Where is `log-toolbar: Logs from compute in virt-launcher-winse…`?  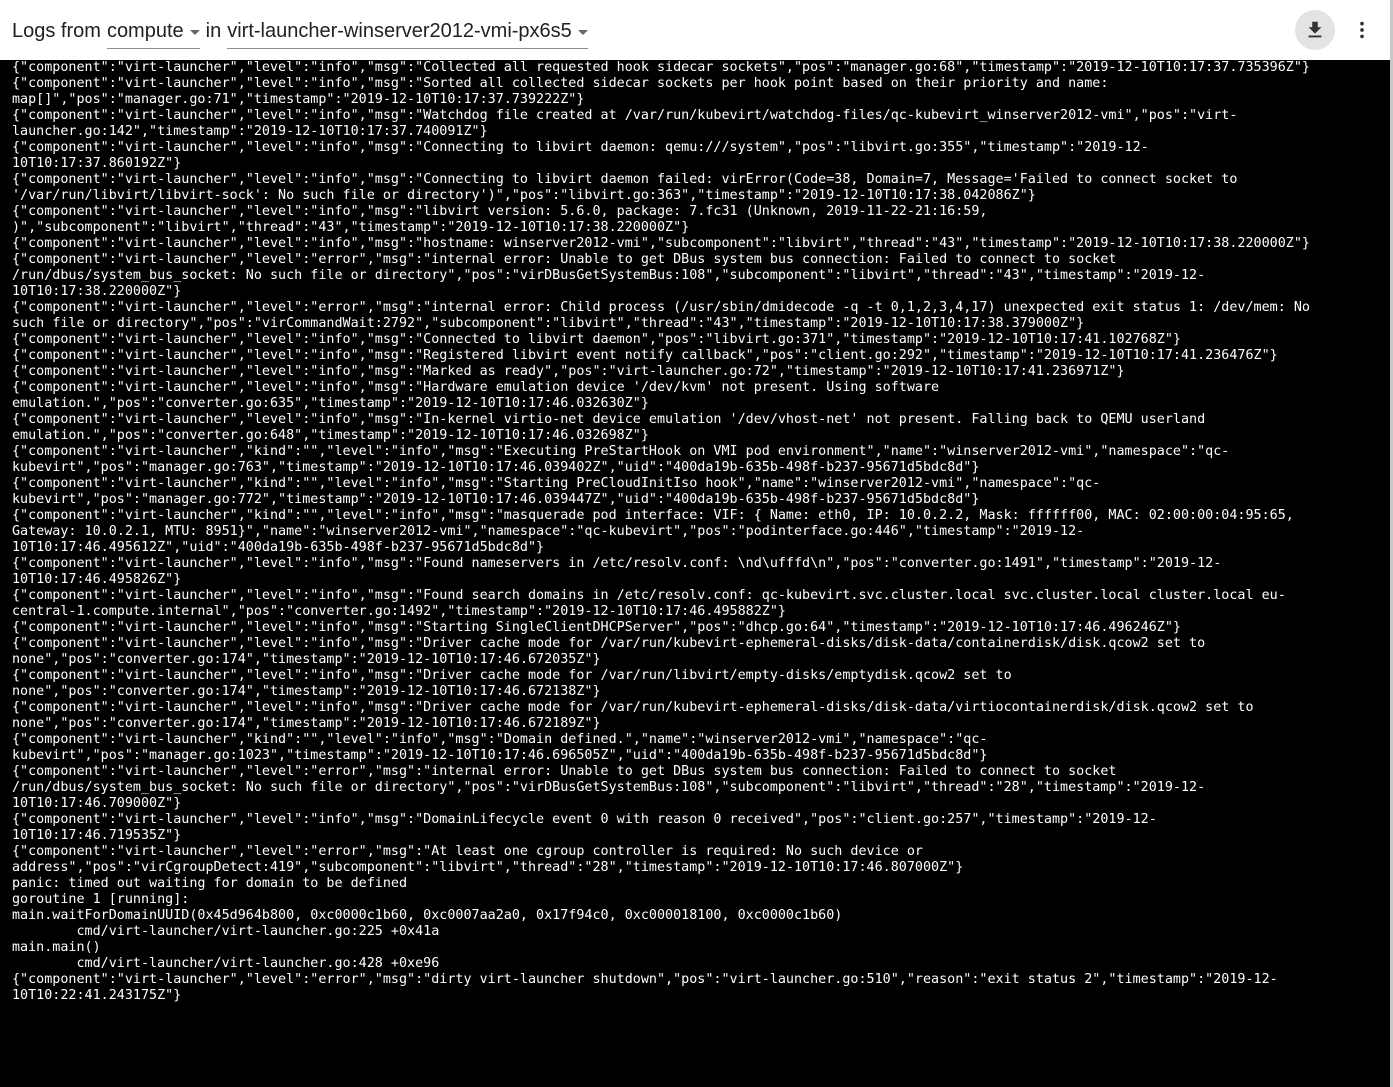
log-toolbar: Logs from compute in virt-launcher-winse… is located at coordinates (696, 30).